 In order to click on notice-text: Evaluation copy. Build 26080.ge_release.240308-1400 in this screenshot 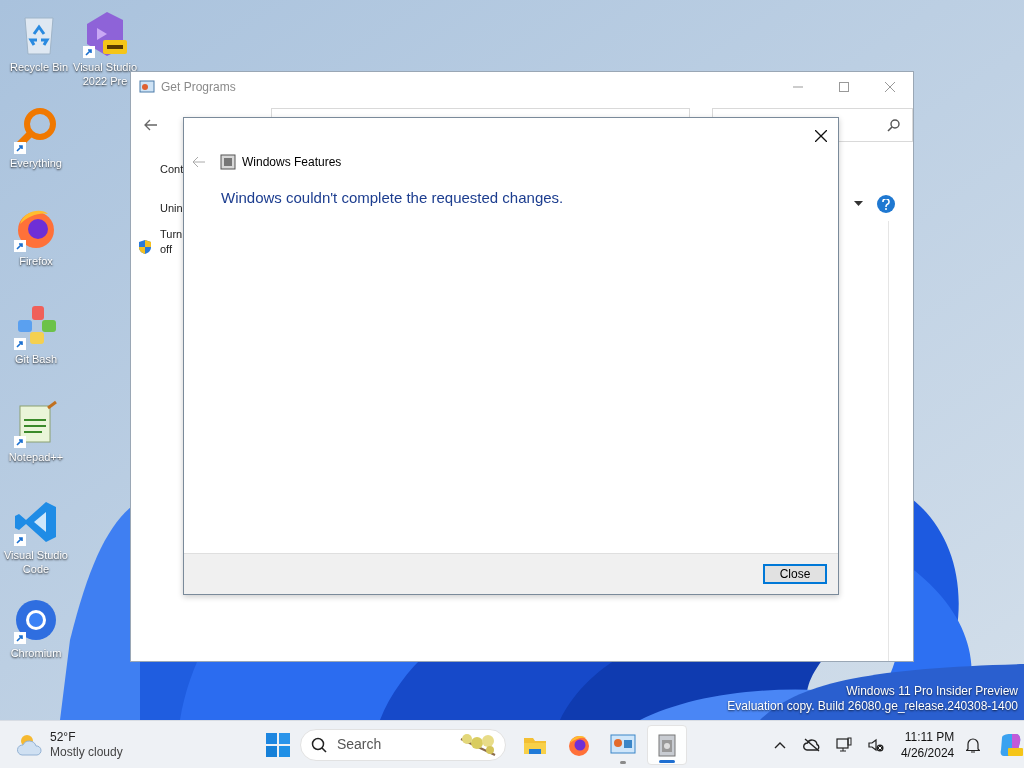, I will do `click(872, 706)`.